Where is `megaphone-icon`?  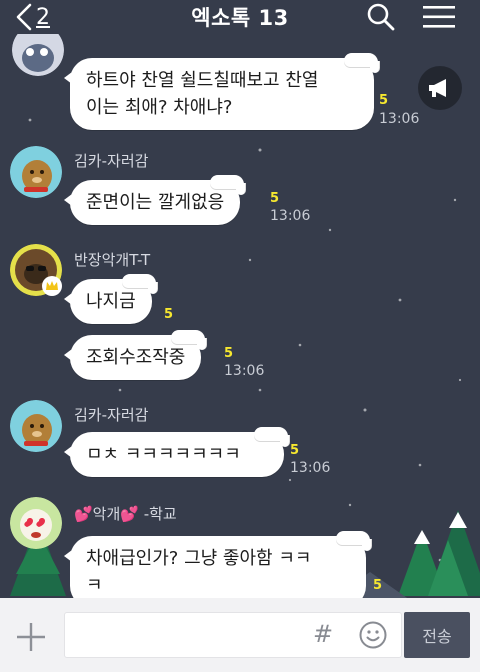
megaphone-icon is located at coordinates (437, 88).